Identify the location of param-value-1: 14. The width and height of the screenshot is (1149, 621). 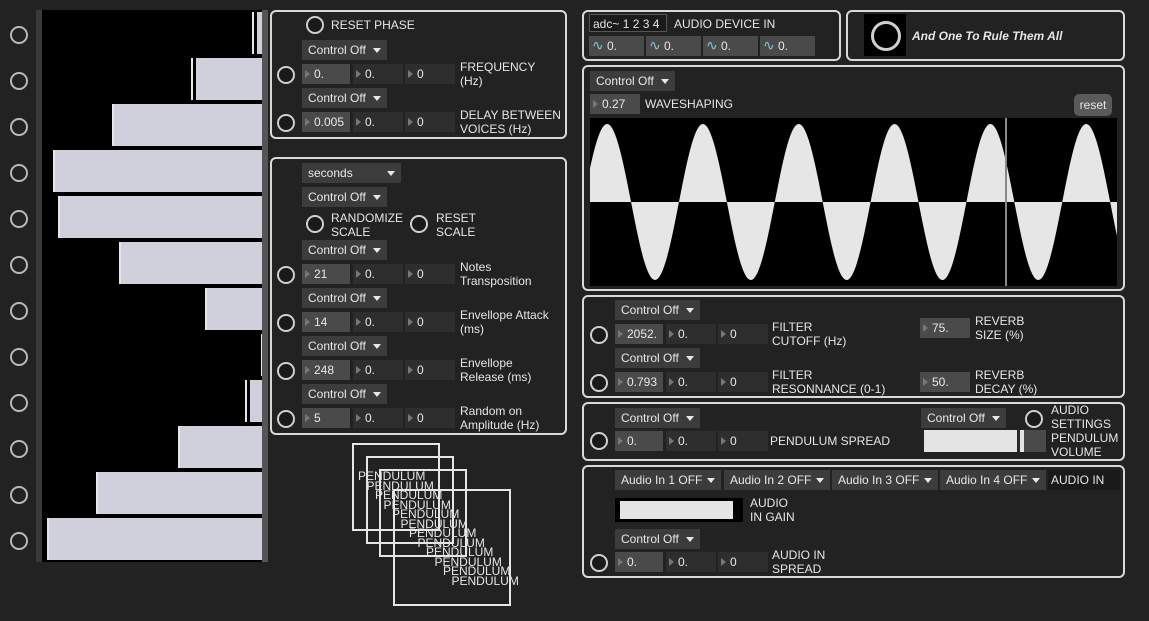
(326, 322).